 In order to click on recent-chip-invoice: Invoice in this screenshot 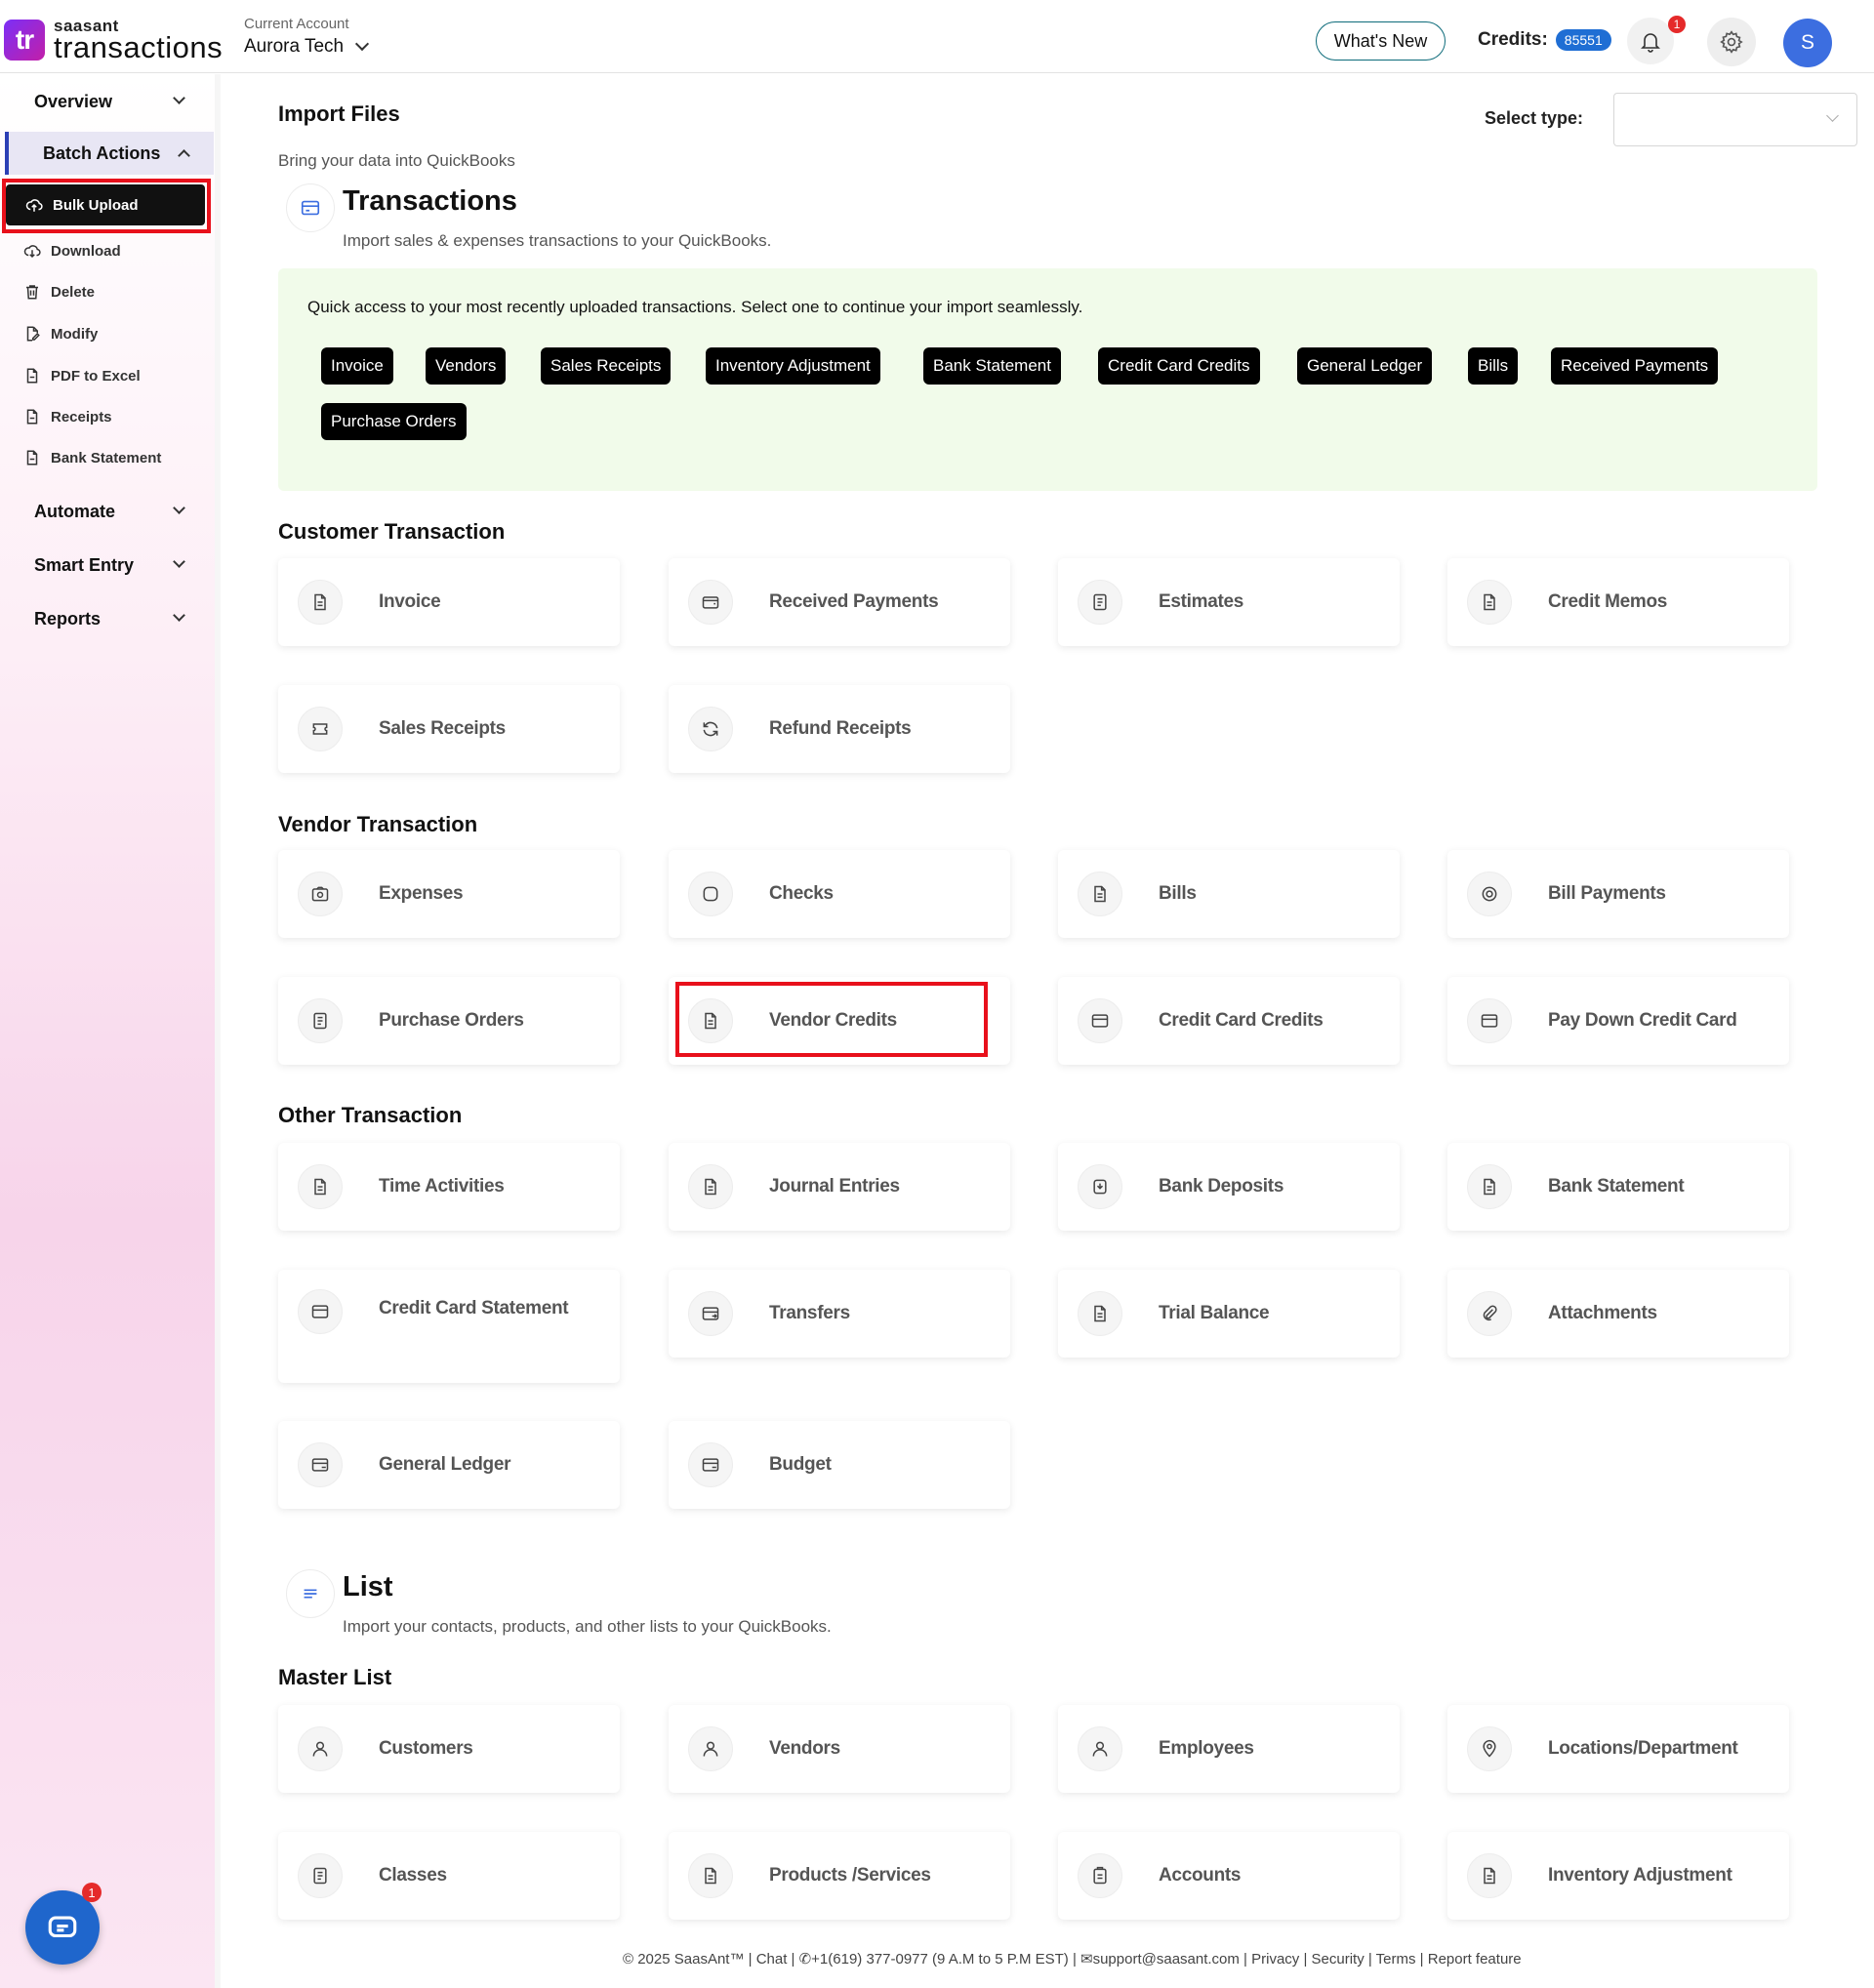, I will do `click(357, 366)`.